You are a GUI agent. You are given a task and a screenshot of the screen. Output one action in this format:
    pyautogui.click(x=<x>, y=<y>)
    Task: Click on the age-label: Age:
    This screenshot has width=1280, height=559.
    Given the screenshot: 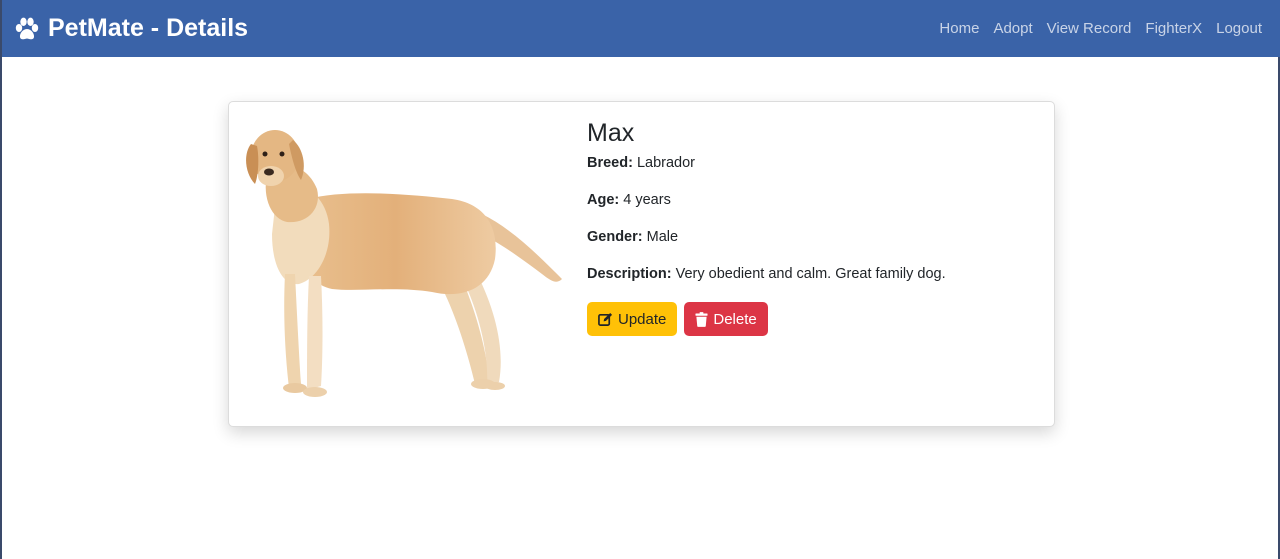 What is the action you would take?
    pyautogui.click(x=603, y=200)
    